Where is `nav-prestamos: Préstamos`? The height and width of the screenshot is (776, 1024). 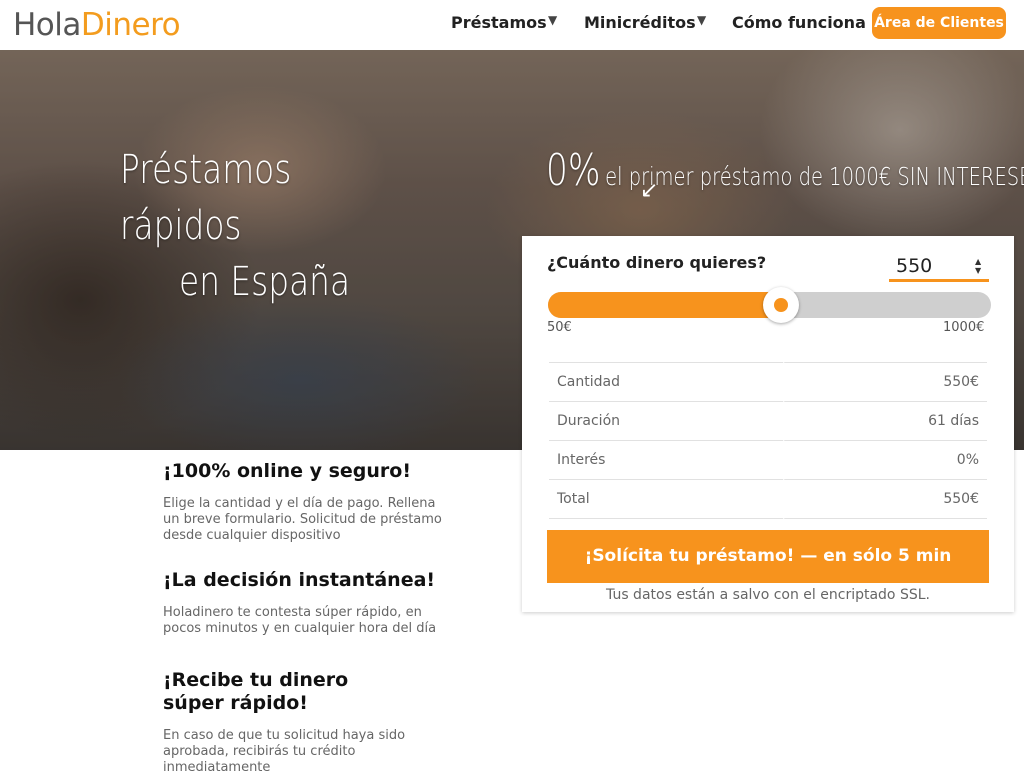 nav-prestamos: Préstamos is located at coordinates (499, 23).